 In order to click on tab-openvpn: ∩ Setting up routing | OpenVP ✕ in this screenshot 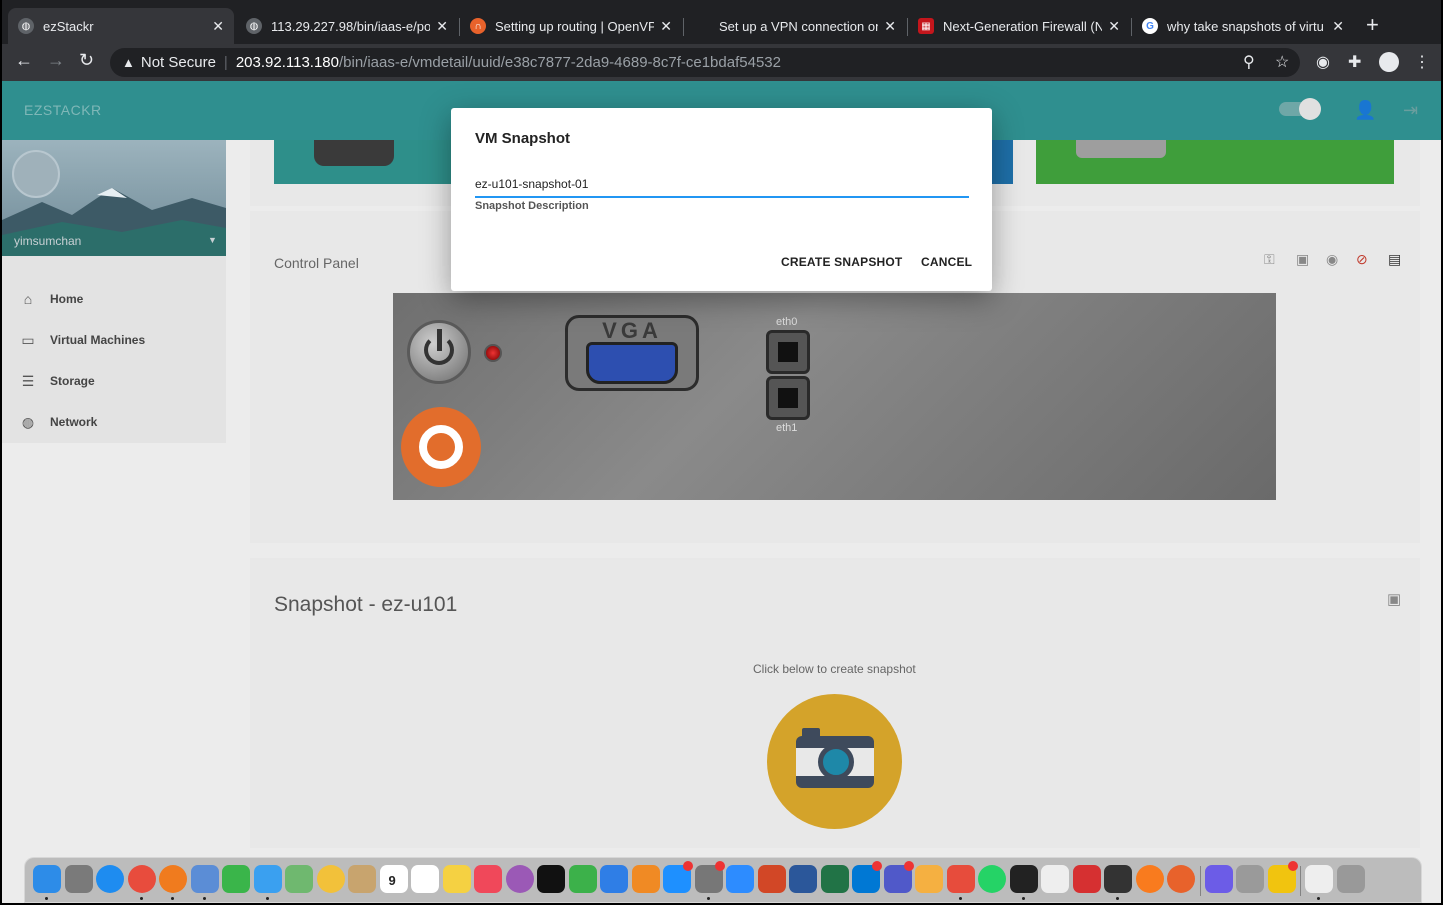, I will do `click(571, 26)`.